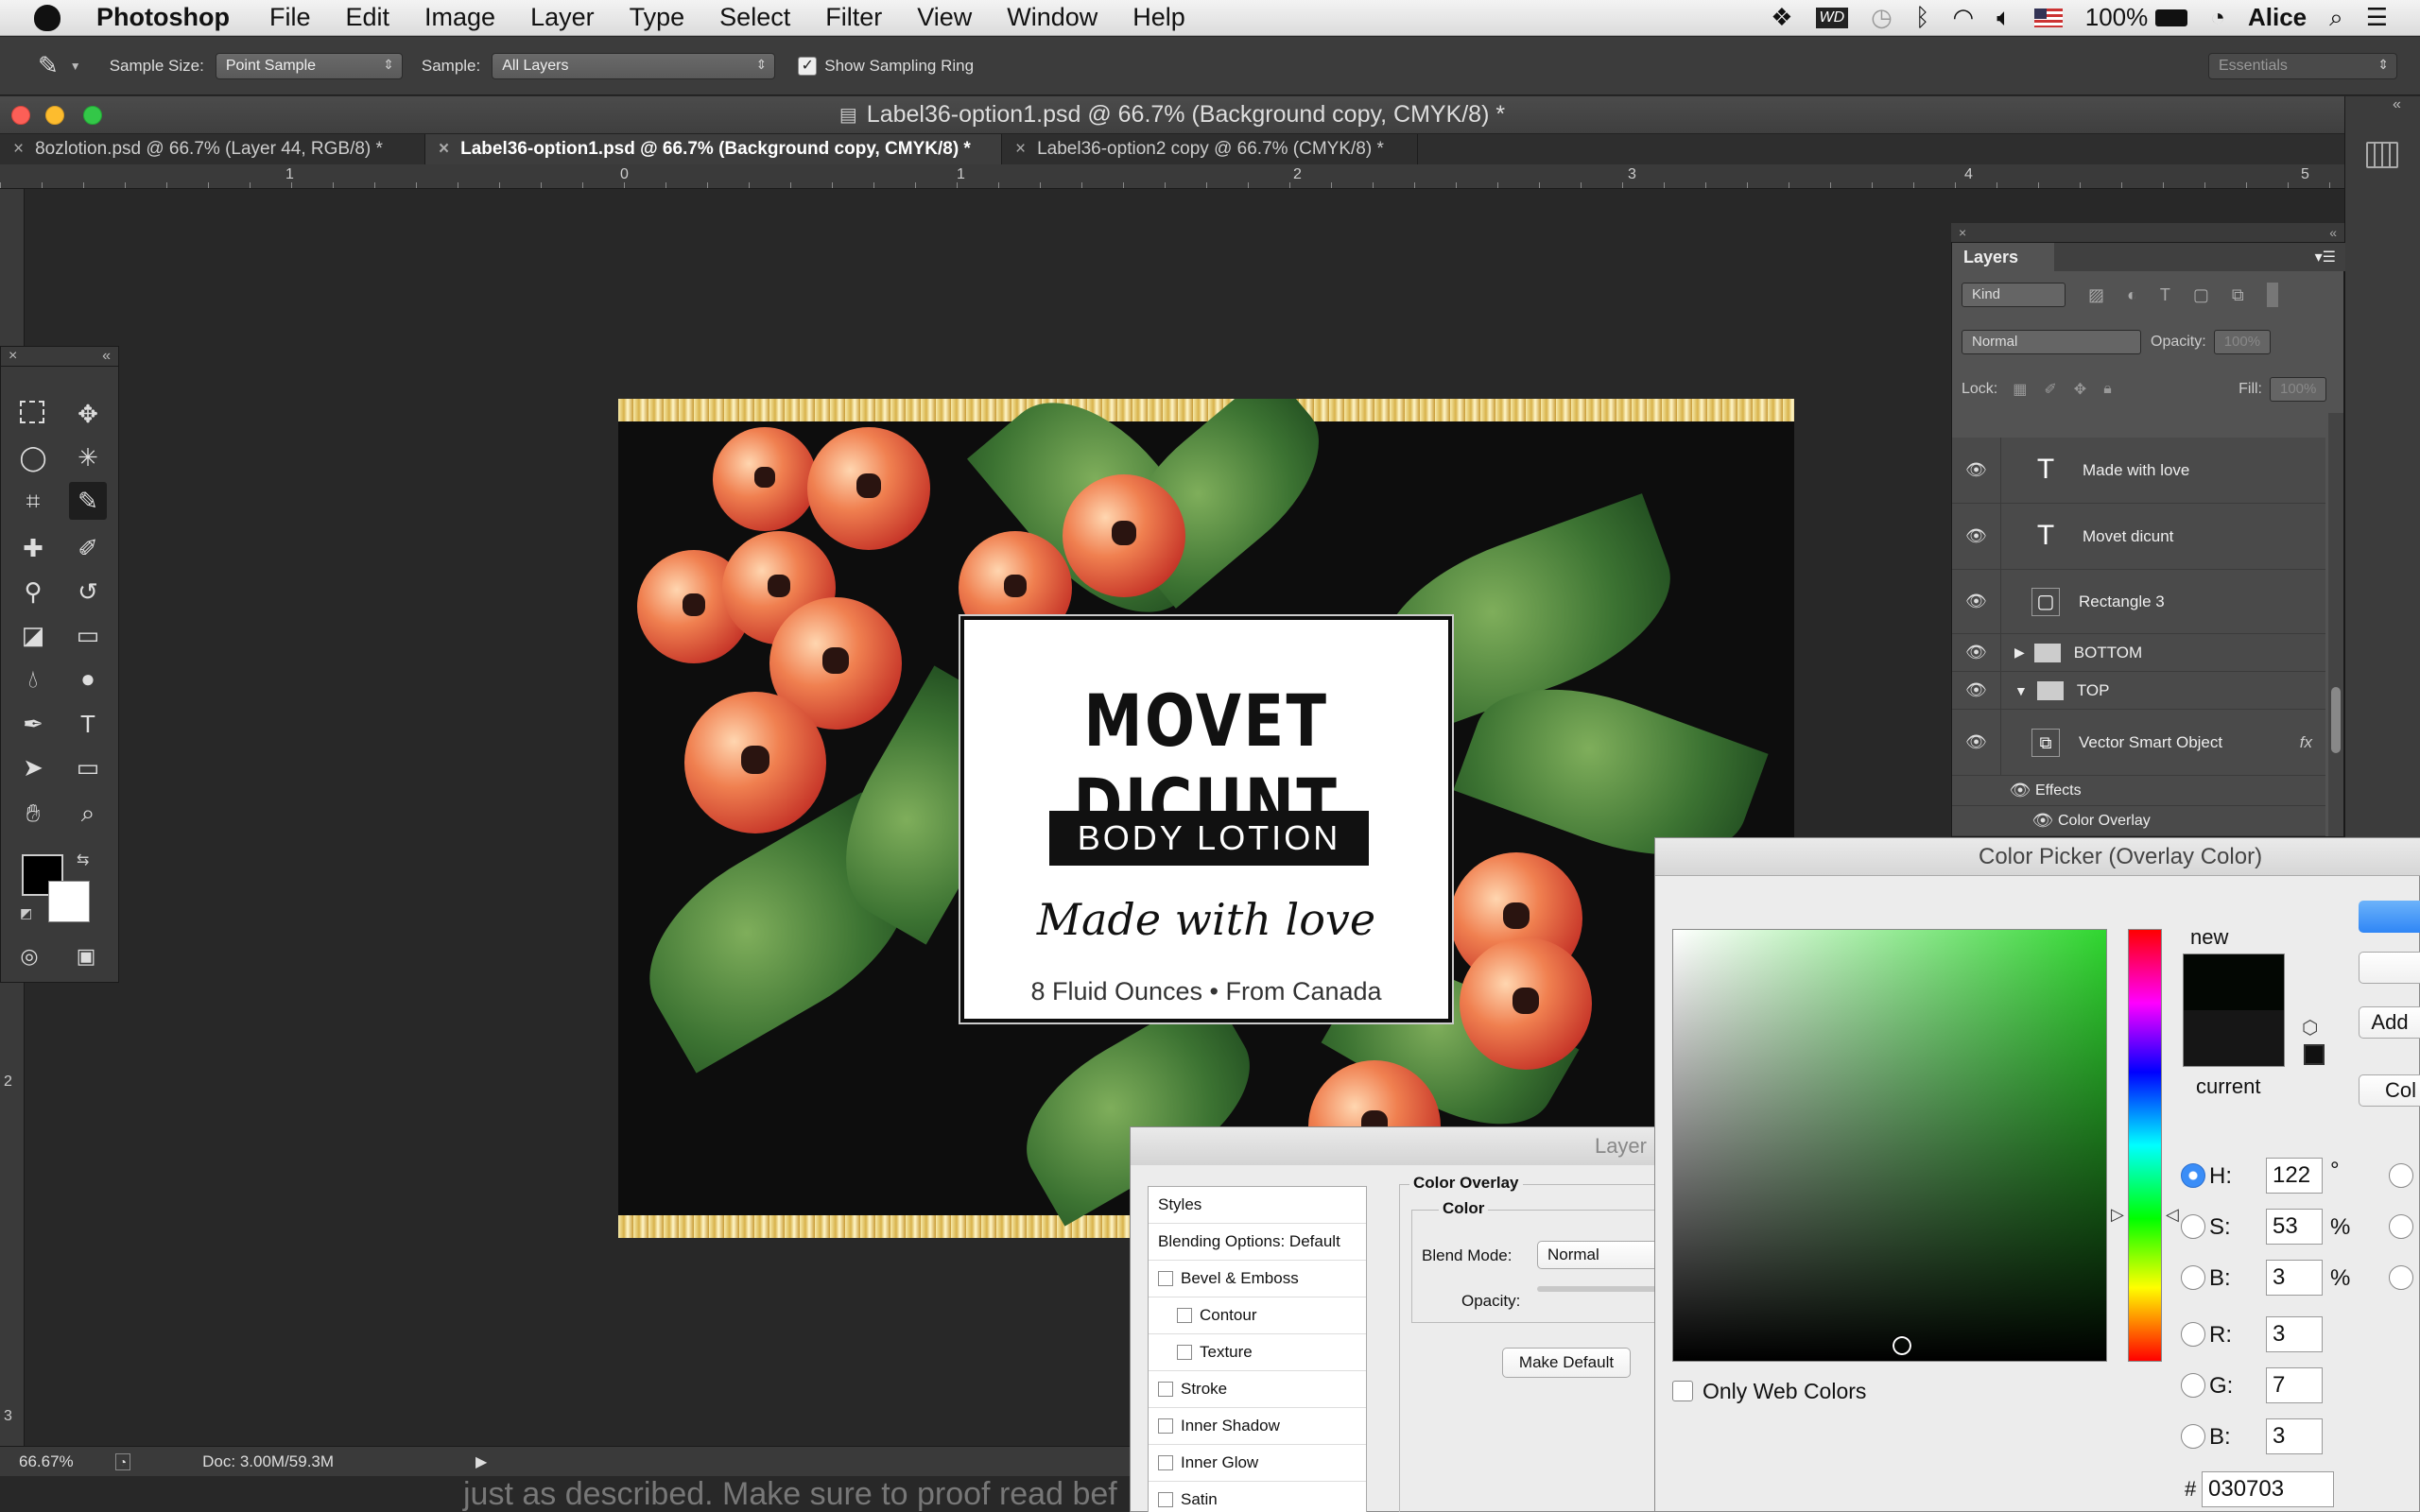 This screenshot has height=1512, width=2420. I want to click on sample-select: All Layers, so click(634, 65).